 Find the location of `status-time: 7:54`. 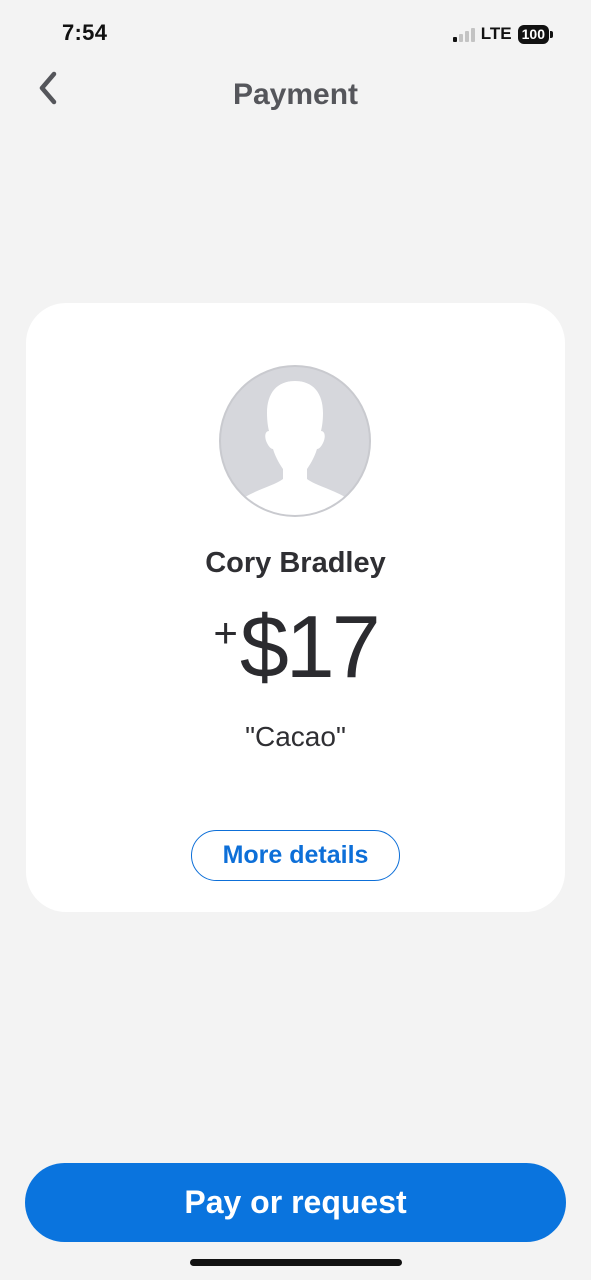

status-time: 7:54 is located at coordinates (85, 32).